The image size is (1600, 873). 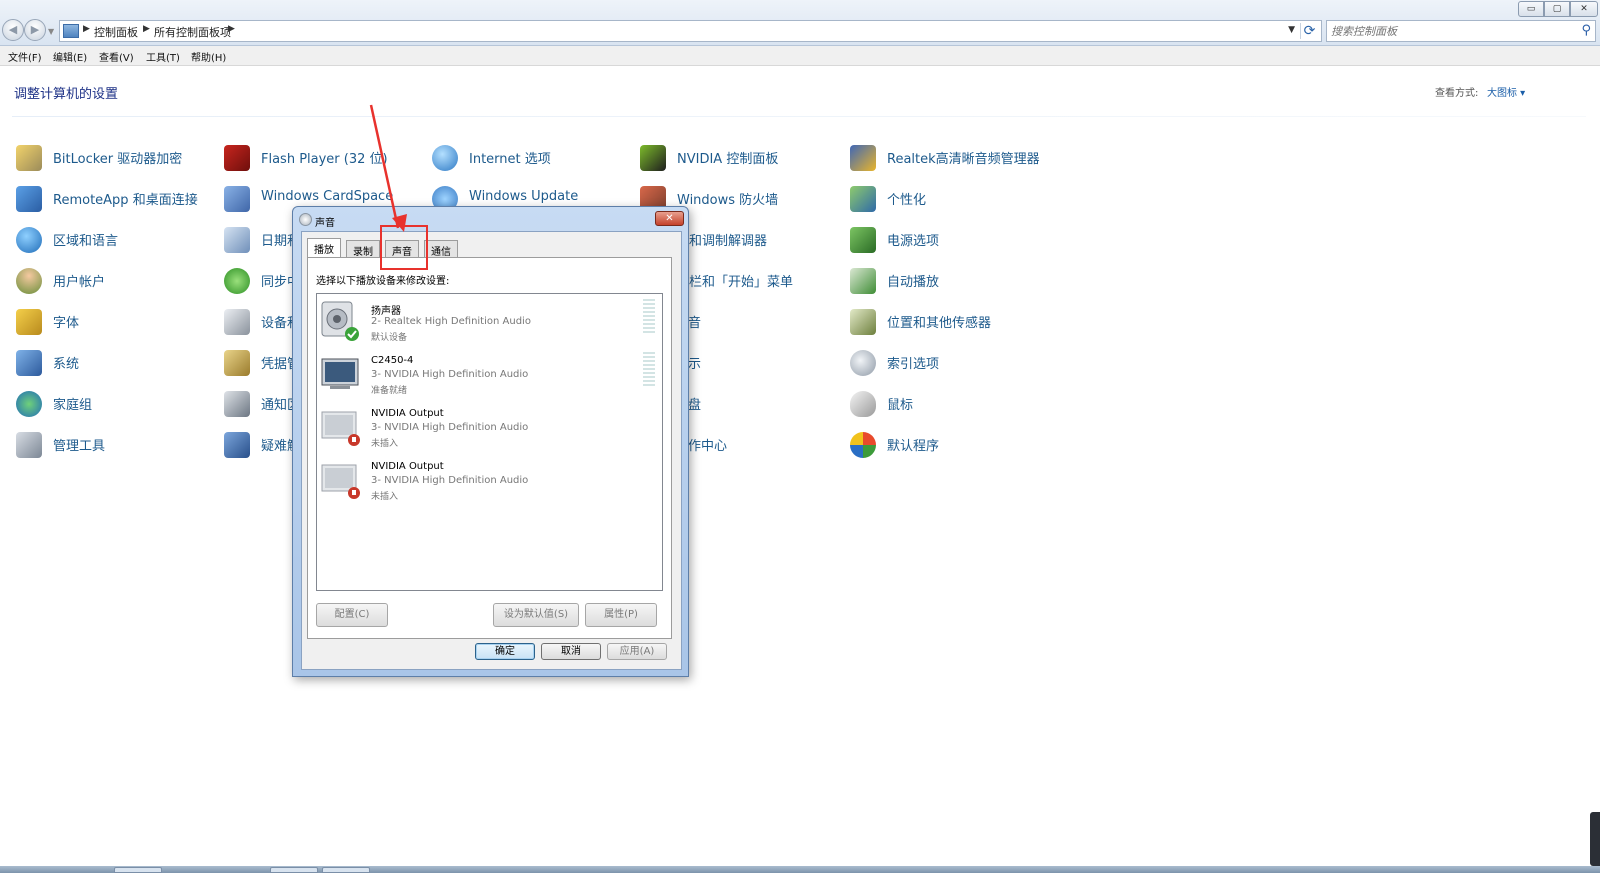 I want to click on cp-item-label: 作中心, so click(x=707, y=444).